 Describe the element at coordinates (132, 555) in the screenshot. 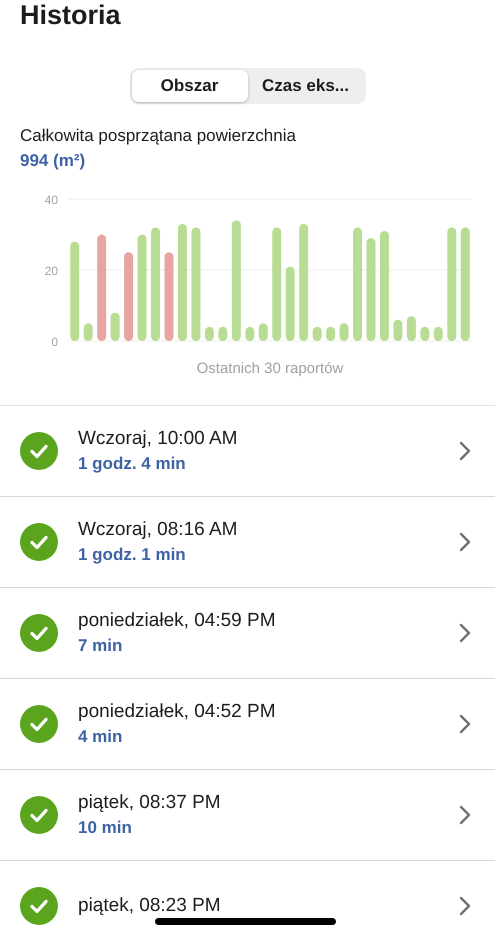

I see `report-duration: 1 godz. 1 min` at that location.